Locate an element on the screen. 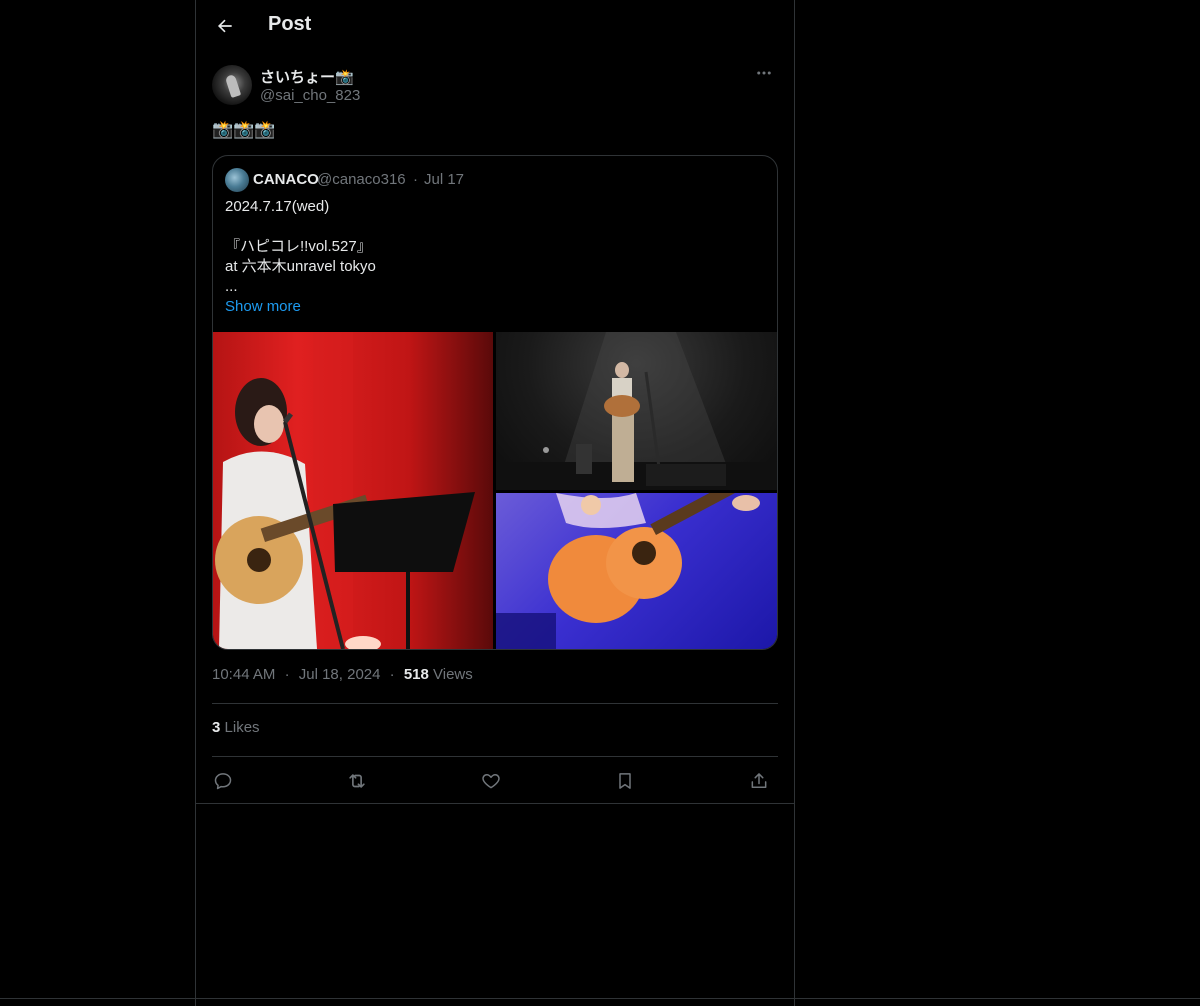 The width and height of the screenshot is (1200, 1006). avatar is located at coordinates (232, 85).